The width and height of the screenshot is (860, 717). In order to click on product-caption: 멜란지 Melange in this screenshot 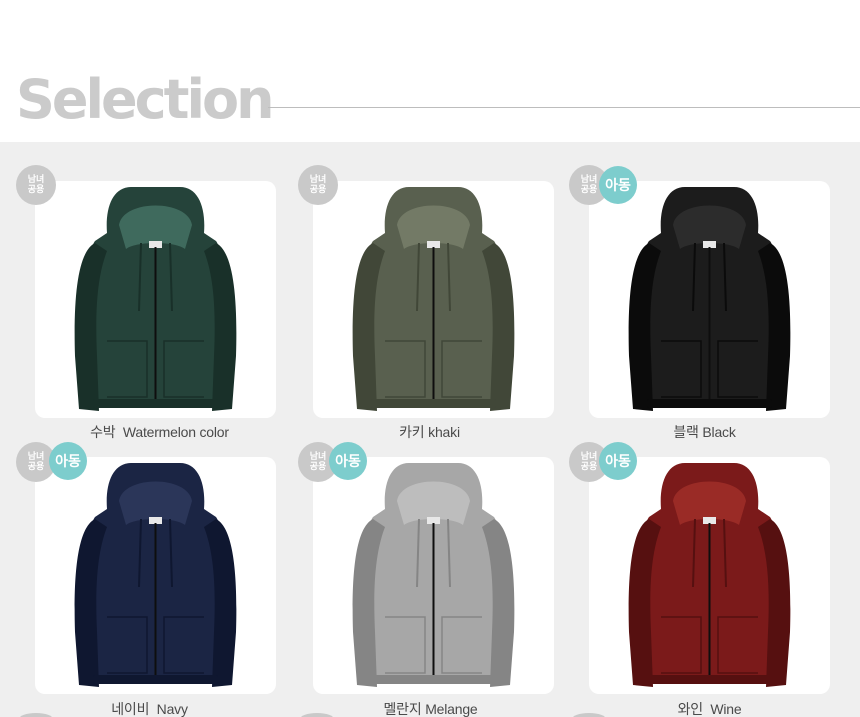, I will do `click(430, 709)`.